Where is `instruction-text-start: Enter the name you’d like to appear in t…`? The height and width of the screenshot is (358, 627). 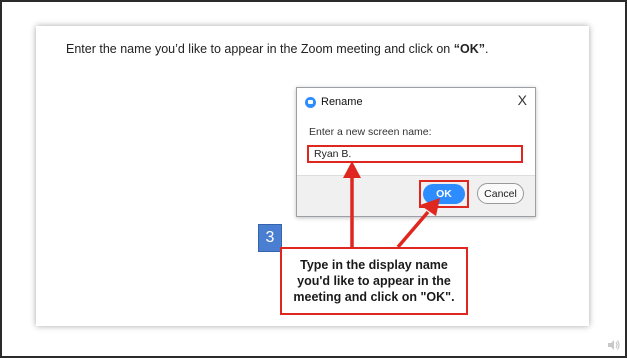 instruction-text-start: Enter the name you’d like to appear in t… is located at coordinates (260, 49).